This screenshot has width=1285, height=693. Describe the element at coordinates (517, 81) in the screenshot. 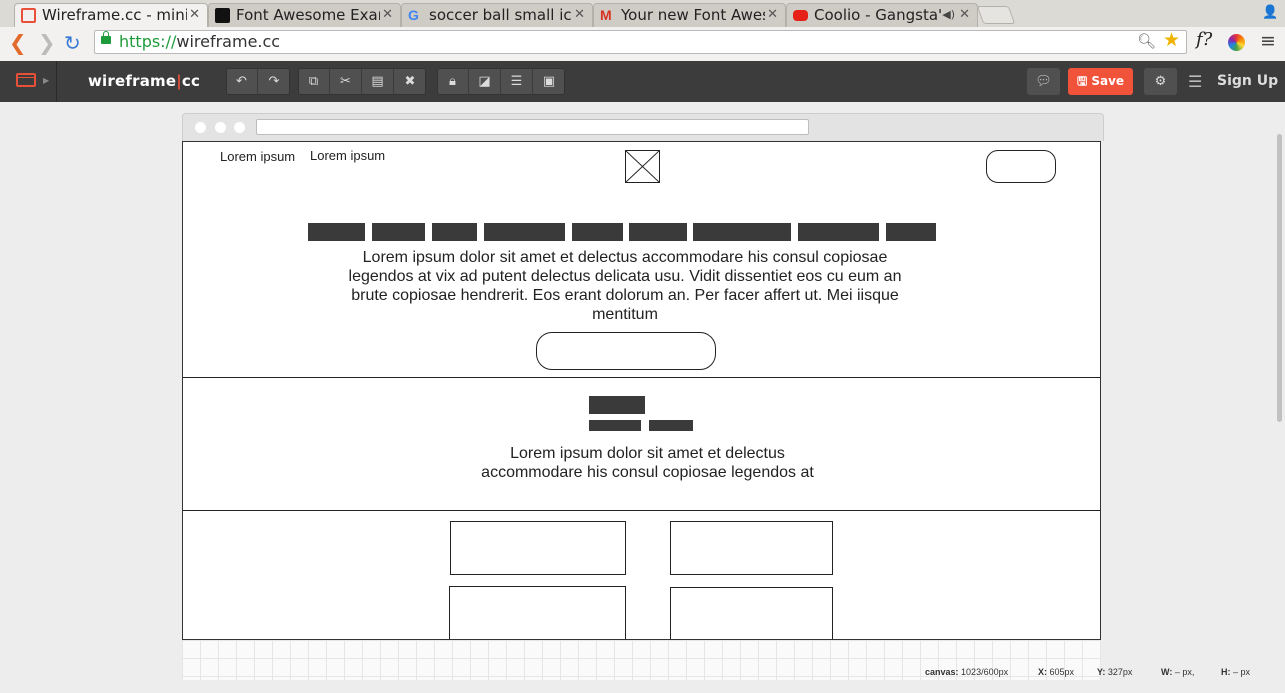

I see `align-button: ☰` at that location.